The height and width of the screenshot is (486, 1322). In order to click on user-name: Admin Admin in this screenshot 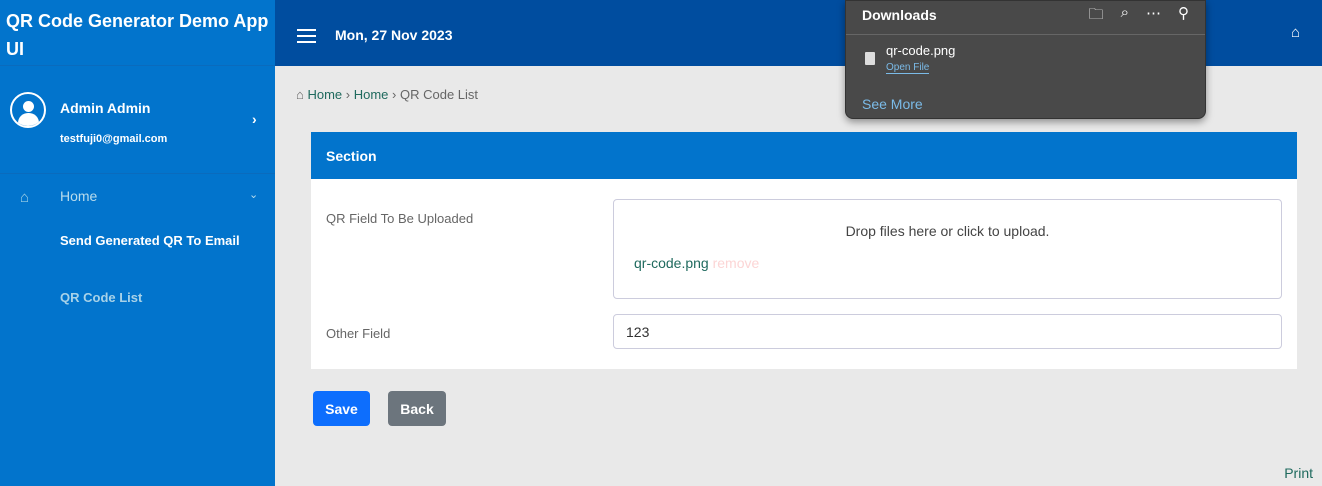, I will do `click(105, 108)`.